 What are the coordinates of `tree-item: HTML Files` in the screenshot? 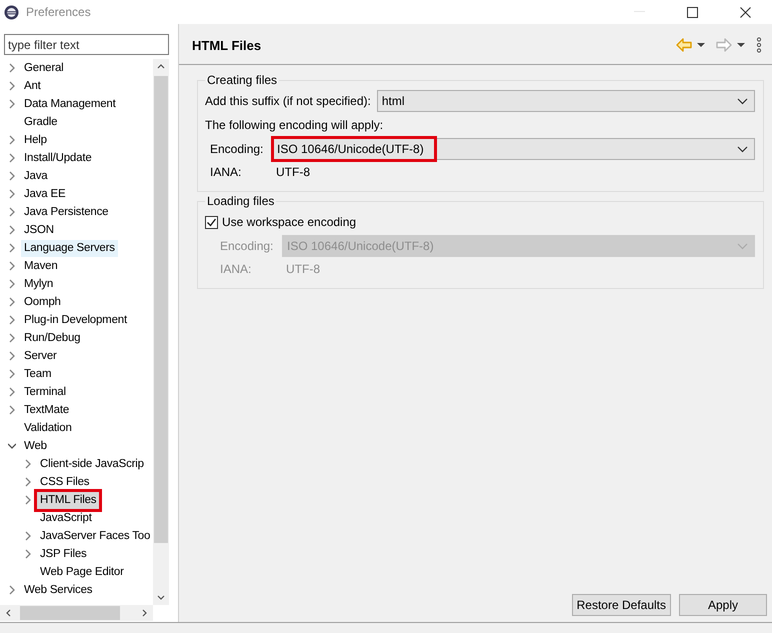 It's located at (68, 500).